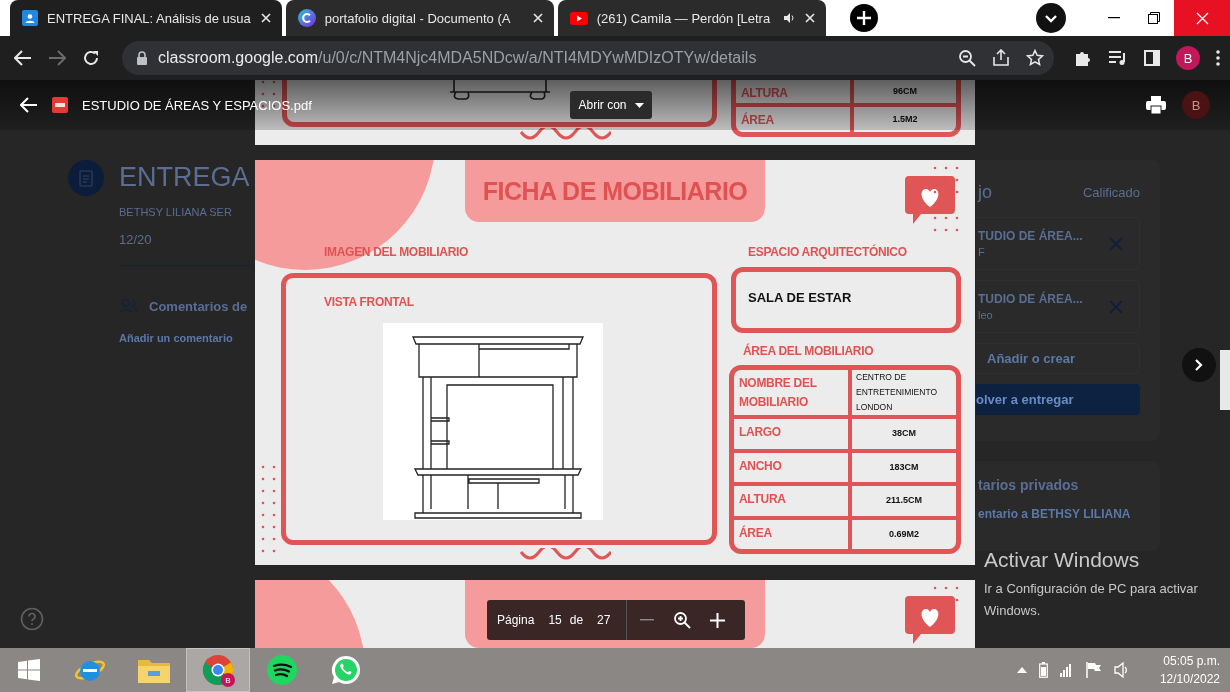 Image resolution: width=1230 pixels, height=692 pixels. Describe the element at coordinates (91, 58) in the screenshot. I see `reload-icon` at that location.